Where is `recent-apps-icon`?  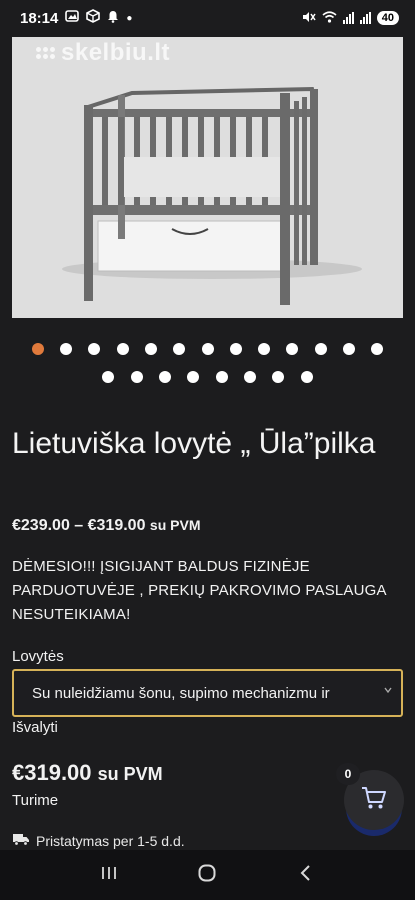 recent-apps-icon is located at coordinates (109, 875).